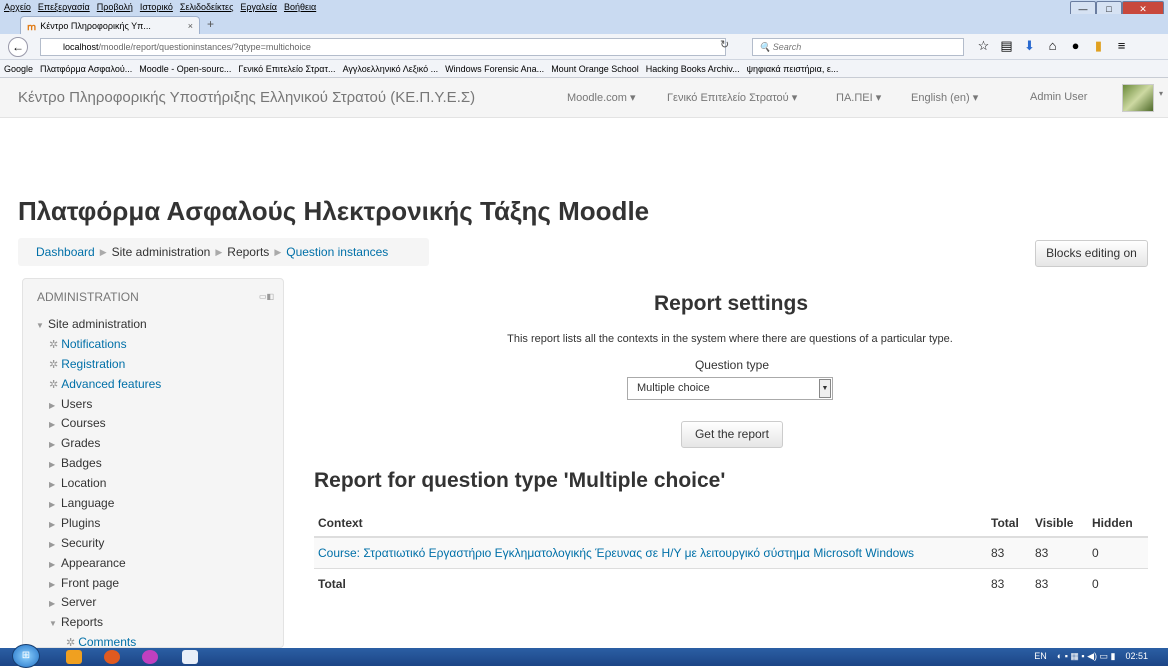  What do you see at coordinates (1161, 93) in the screenshot?
I see `user-menu-caret-icon: ▾` at bounding box center [1161, 93].